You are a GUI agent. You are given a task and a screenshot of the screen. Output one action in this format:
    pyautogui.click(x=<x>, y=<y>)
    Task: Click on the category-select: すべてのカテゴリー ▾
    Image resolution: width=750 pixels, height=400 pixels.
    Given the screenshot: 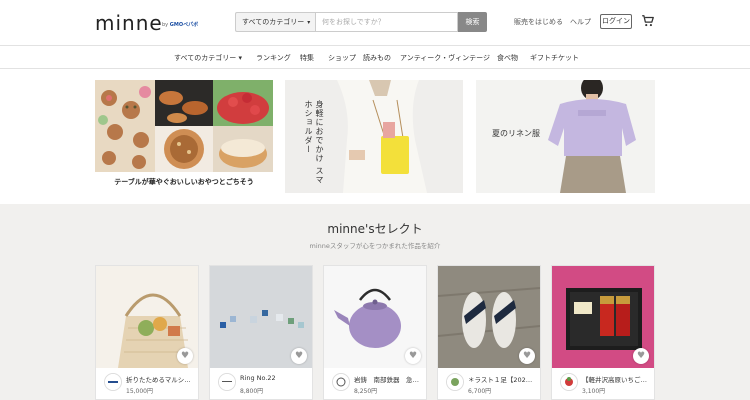 What is the action you would take?
    pyautogui.click(x=275, y=22)
    